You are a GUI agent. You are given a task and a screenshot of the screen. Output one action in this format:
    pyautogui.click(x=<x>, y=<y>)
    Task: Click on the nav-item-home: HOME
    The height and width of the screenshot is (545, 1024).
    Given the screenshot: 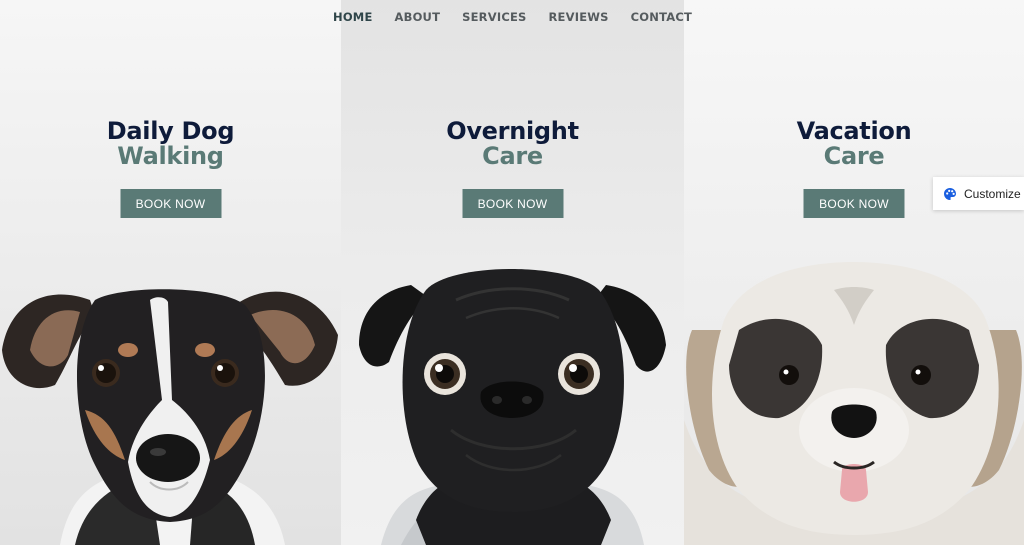 What is the action you would take?
    pyautogui.click(x=353, y=18)
    